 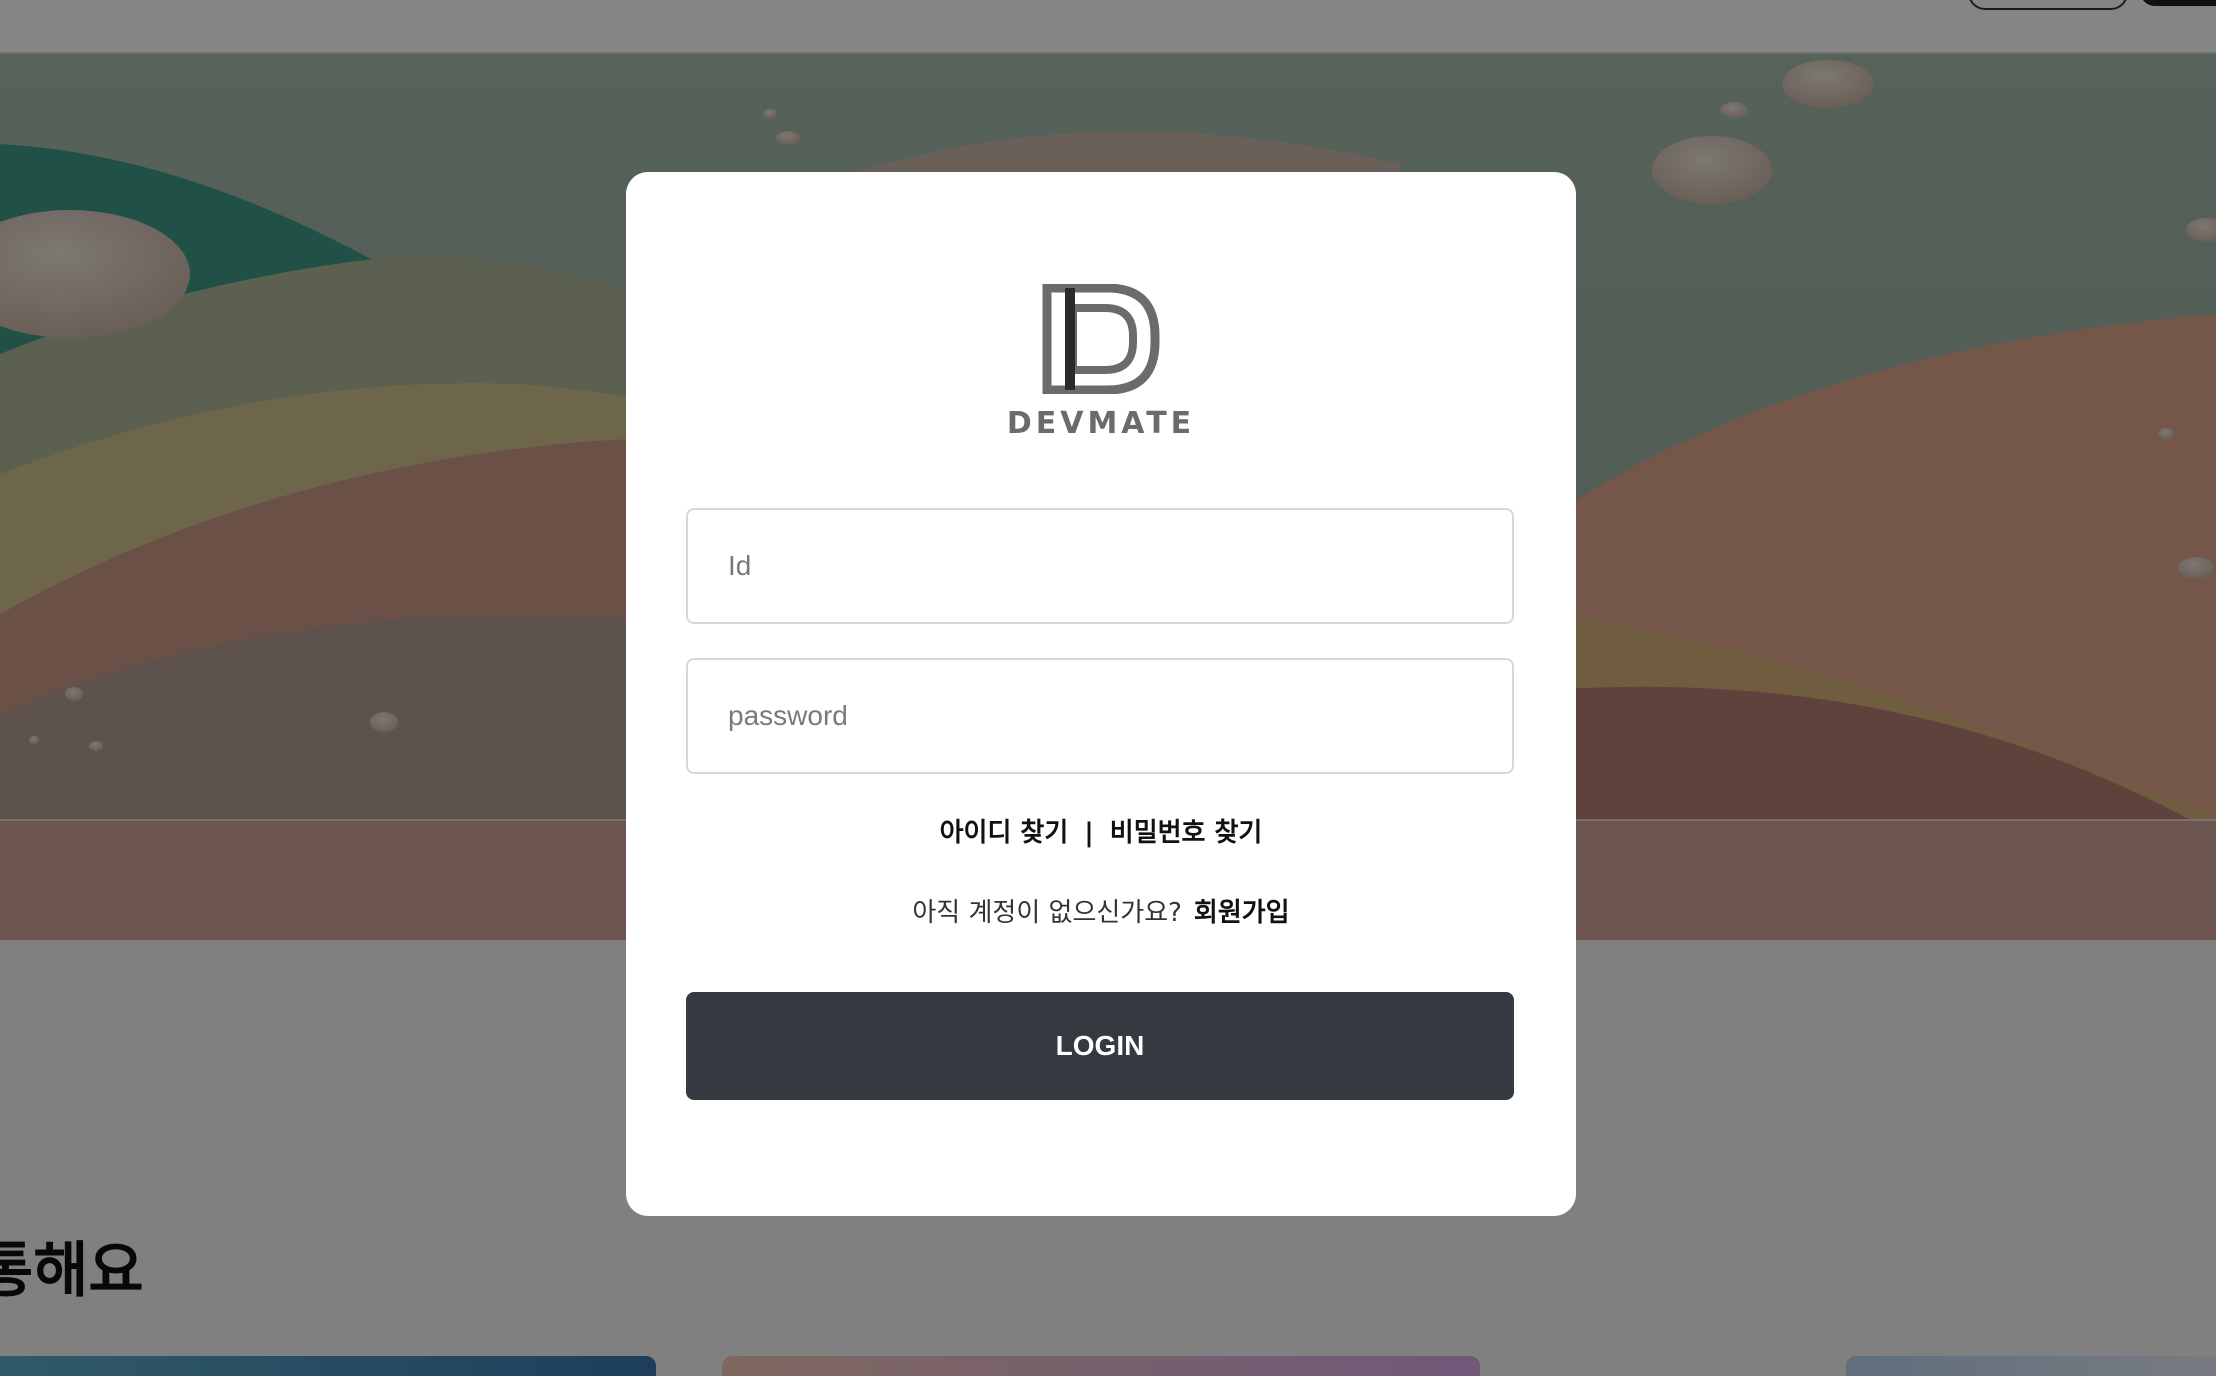 I want to click on find-account-links: 아이디 찾기 | 비밀번호 찾기, so click(x=1101, y=830).